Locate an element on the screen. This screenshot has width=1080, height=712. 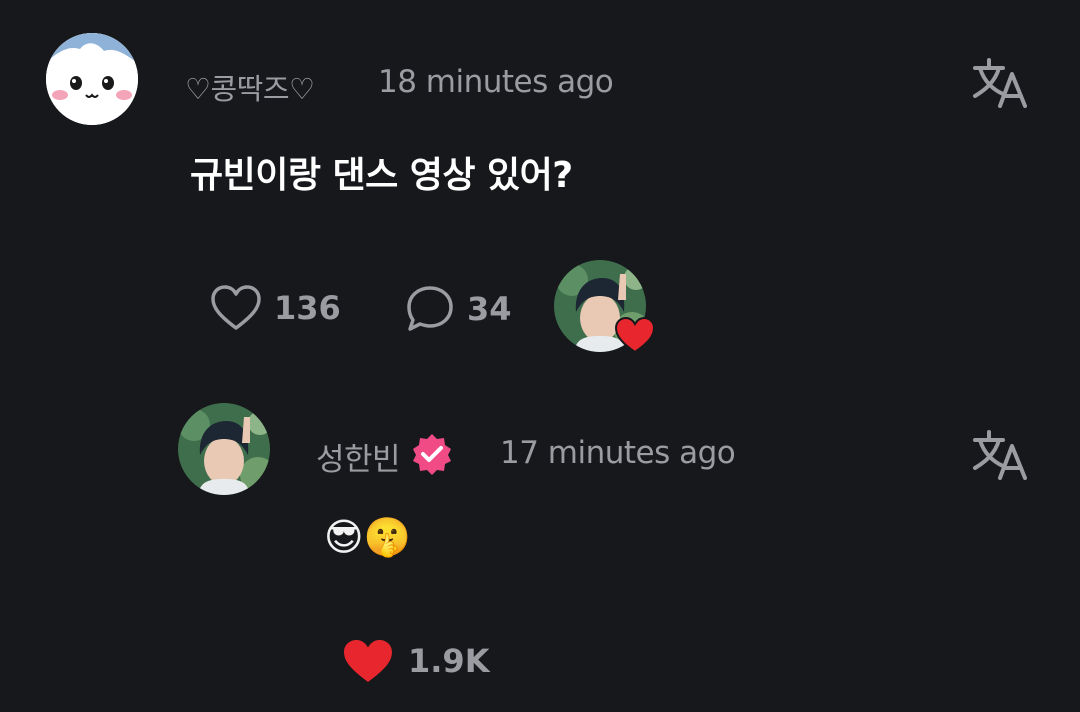
comment-like-button: 136 is located at coordinates (275, 308).